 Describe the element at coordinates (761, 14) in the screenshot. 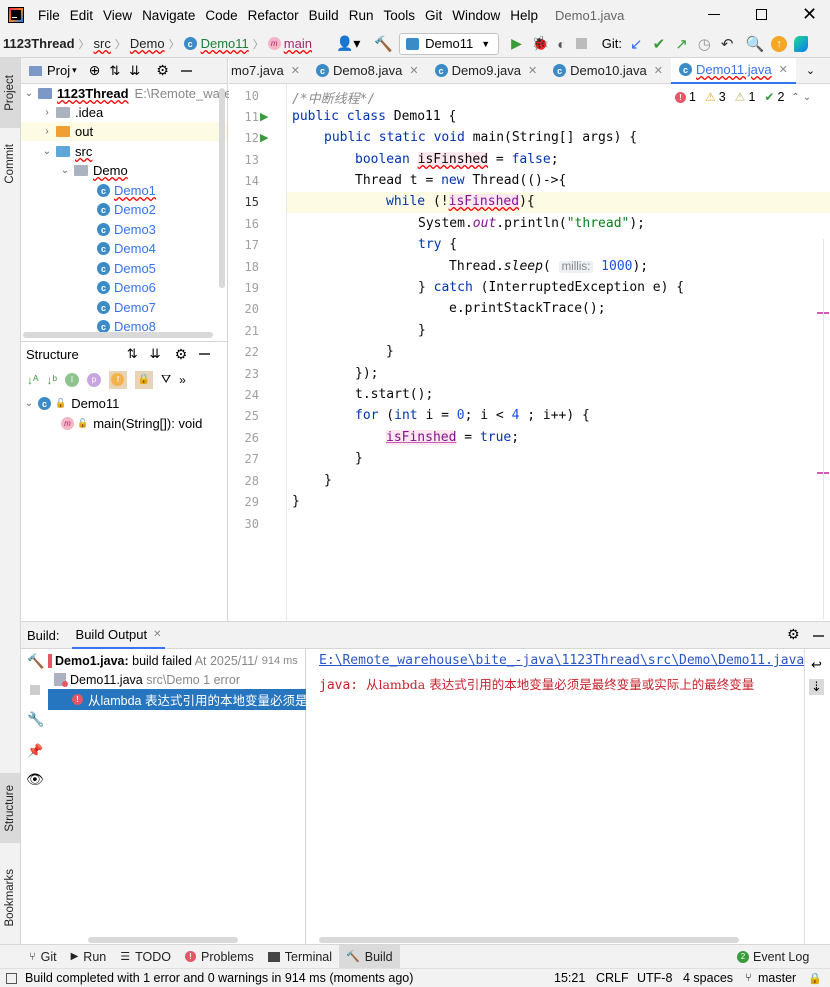

I see `maximize-icon` at that location.